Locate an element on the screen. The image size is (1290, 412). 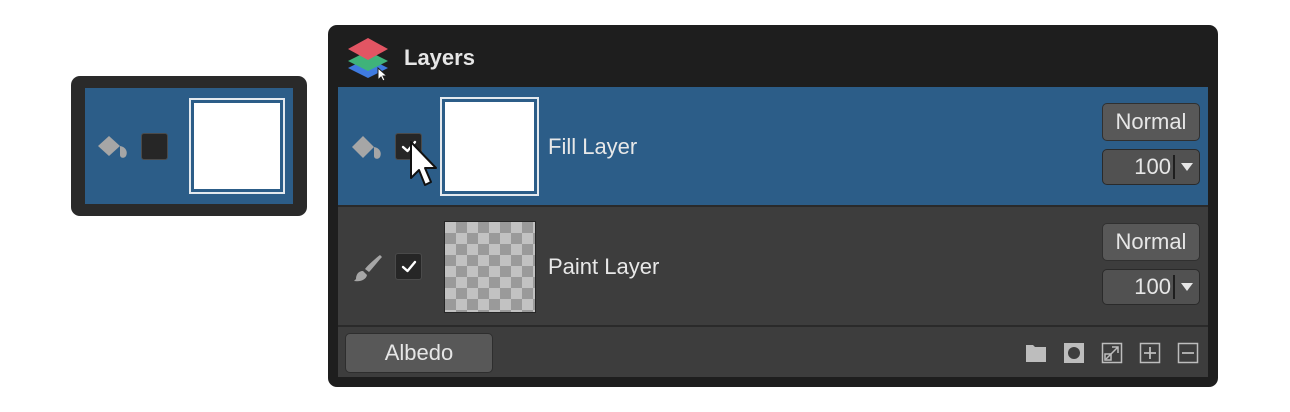
zoom-checkbox is located at coordinates (154, 146).